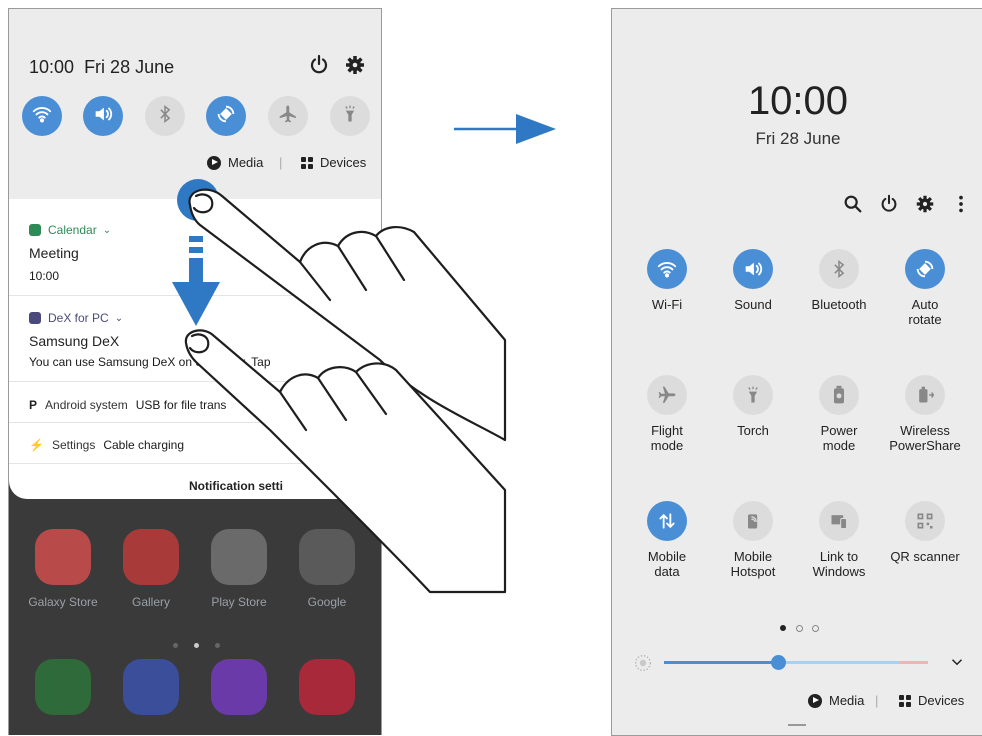 The width and height of the screenshot is (982, 736). What do you see at coordinates (144, 445) in the screenshot?
I see `notification-text: Cable charging` at bounding box center [144, 445].